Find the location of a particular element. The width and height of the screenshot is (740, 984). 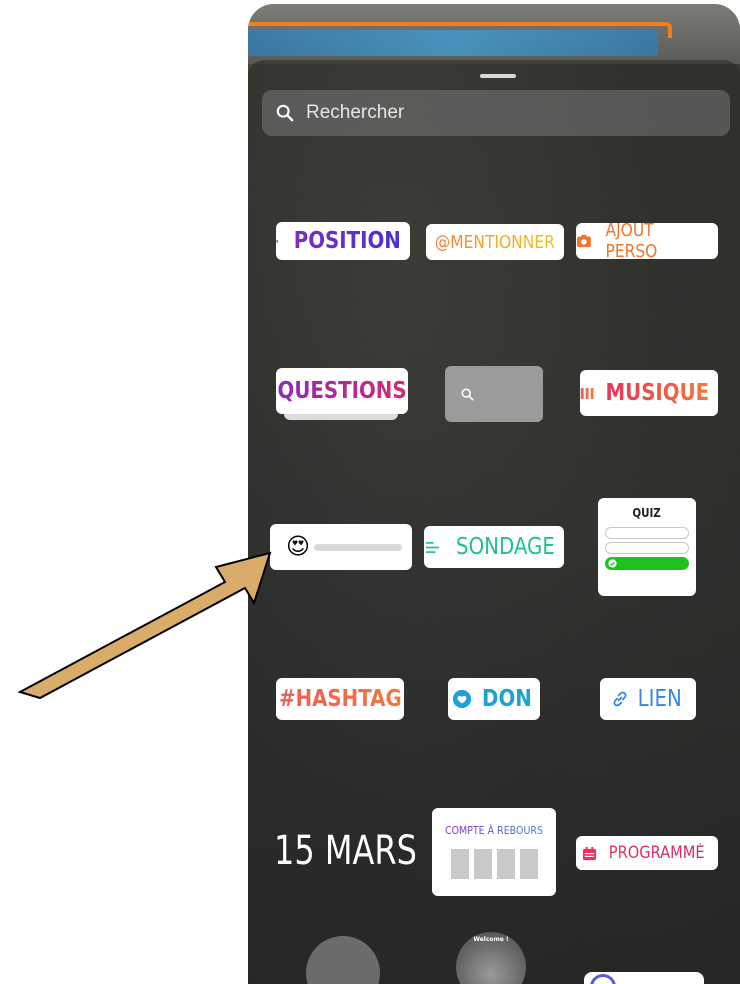

heart-icon is located at coordinates (462, 699).